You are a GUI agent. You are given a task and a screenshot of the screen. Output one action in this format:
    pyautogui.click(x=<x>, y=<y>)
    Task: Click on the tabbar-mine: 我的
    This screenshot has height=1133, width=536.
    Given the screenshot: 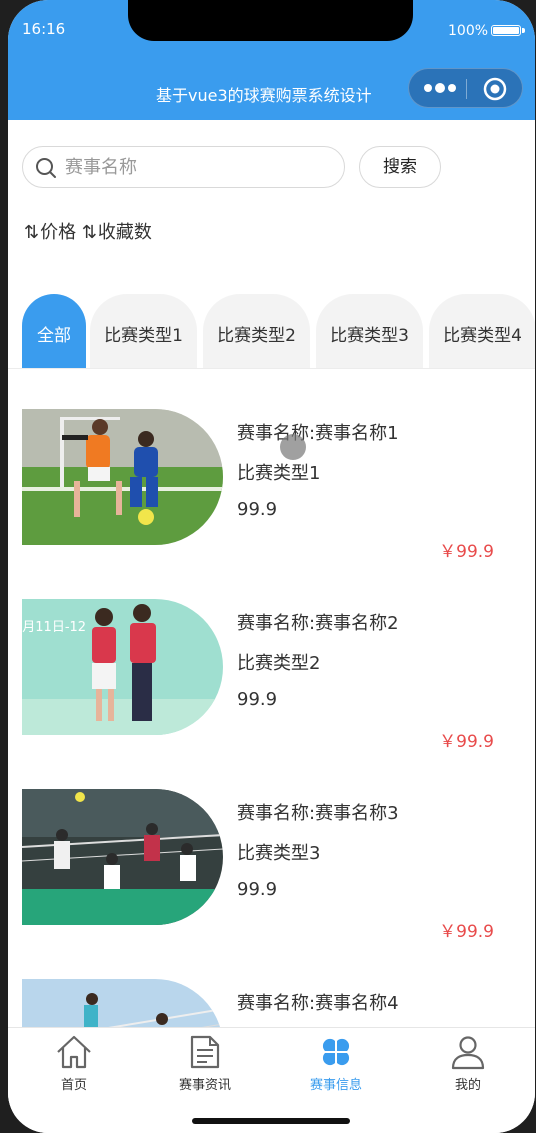 What is the action you would take?
    pyautogui.click(x=468, y=1063)
    